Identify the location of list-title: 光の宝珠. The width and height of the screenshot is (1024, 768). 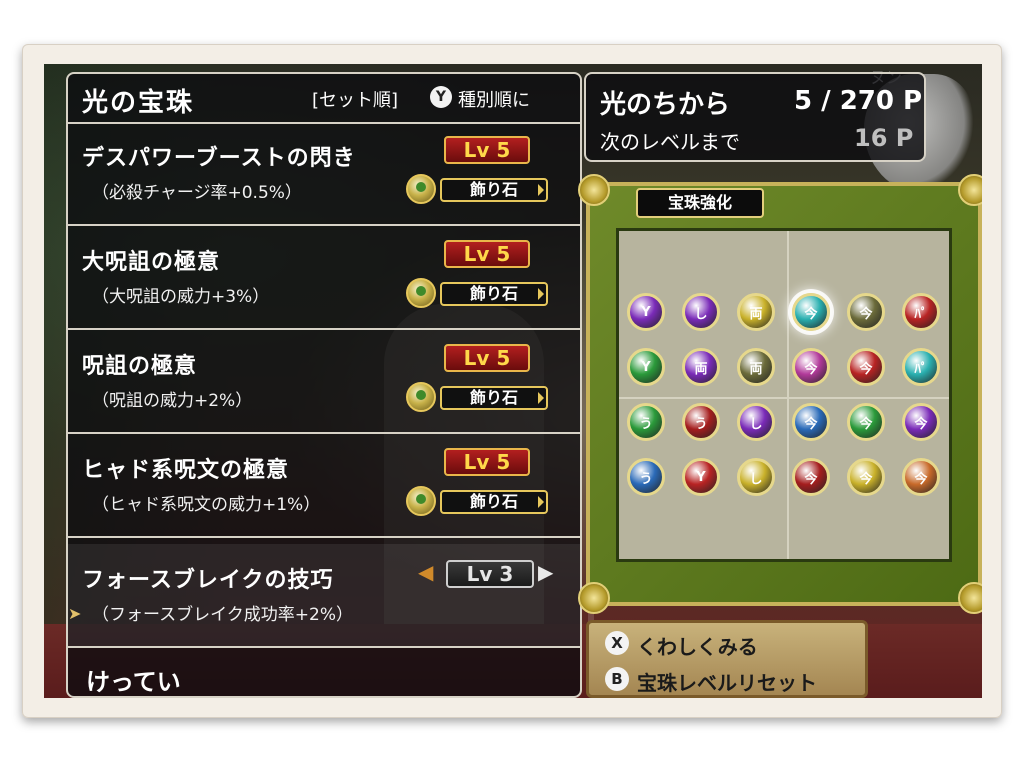
(138, 103).